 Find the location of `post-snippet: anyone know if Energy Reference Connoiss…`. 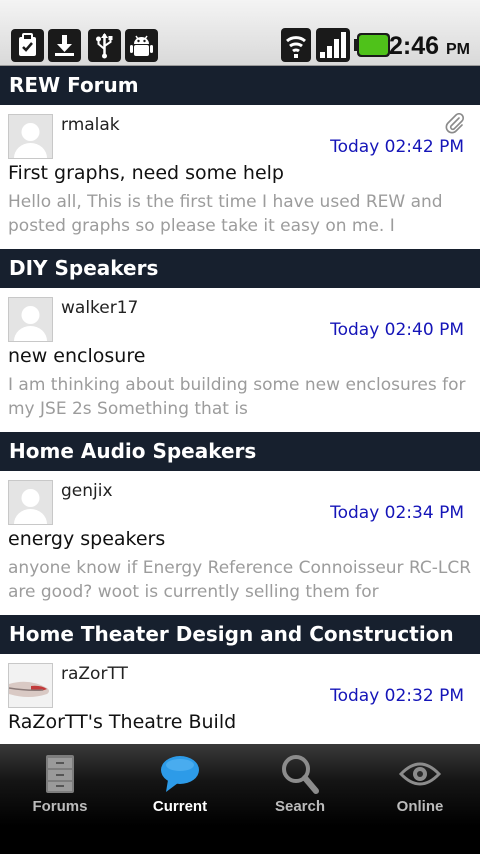

post-snippet: anyone know if Energy Reference Connoiss… is located at coordinates (240, 580).